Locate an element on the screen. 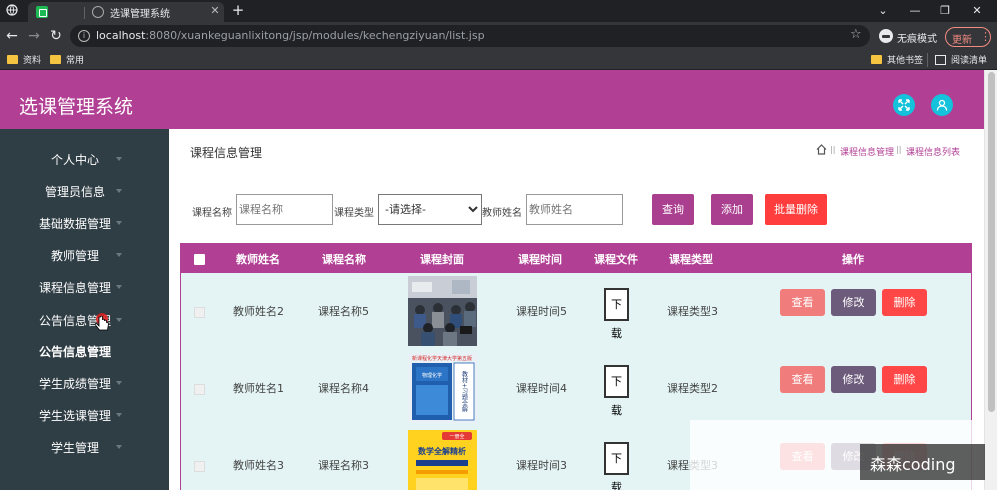 This screenshot has width=997, height=490. previous-tab-globe-icon is located at coordinates (14, 11).